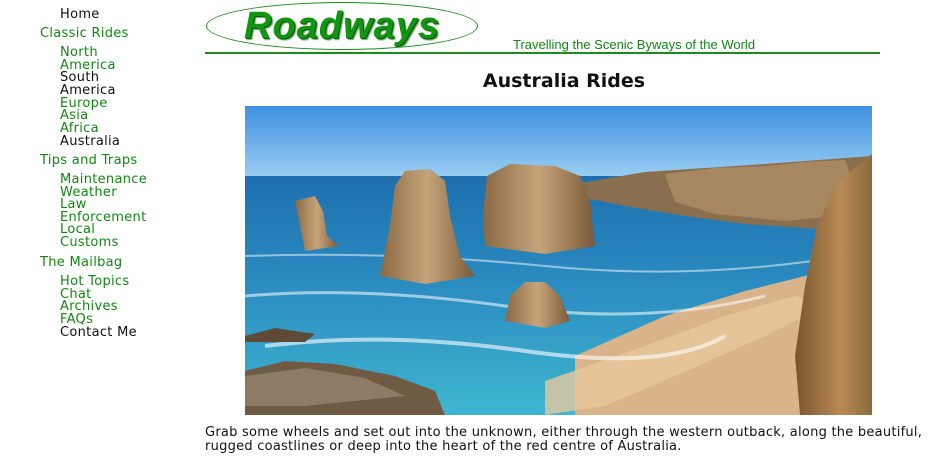  I want to click on nav-contact-me: Contact Me, so click(98, 332).